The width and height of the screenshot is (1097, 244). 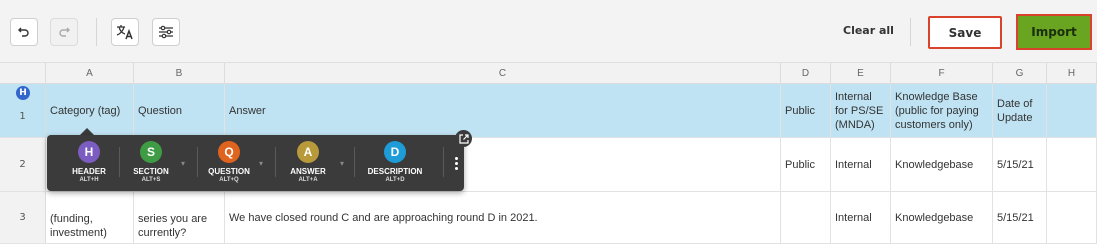 What do you see at coordinates (1020, 73) in the screenshot?
I see `column-header-g: G` at bounding box center [1020, 73].